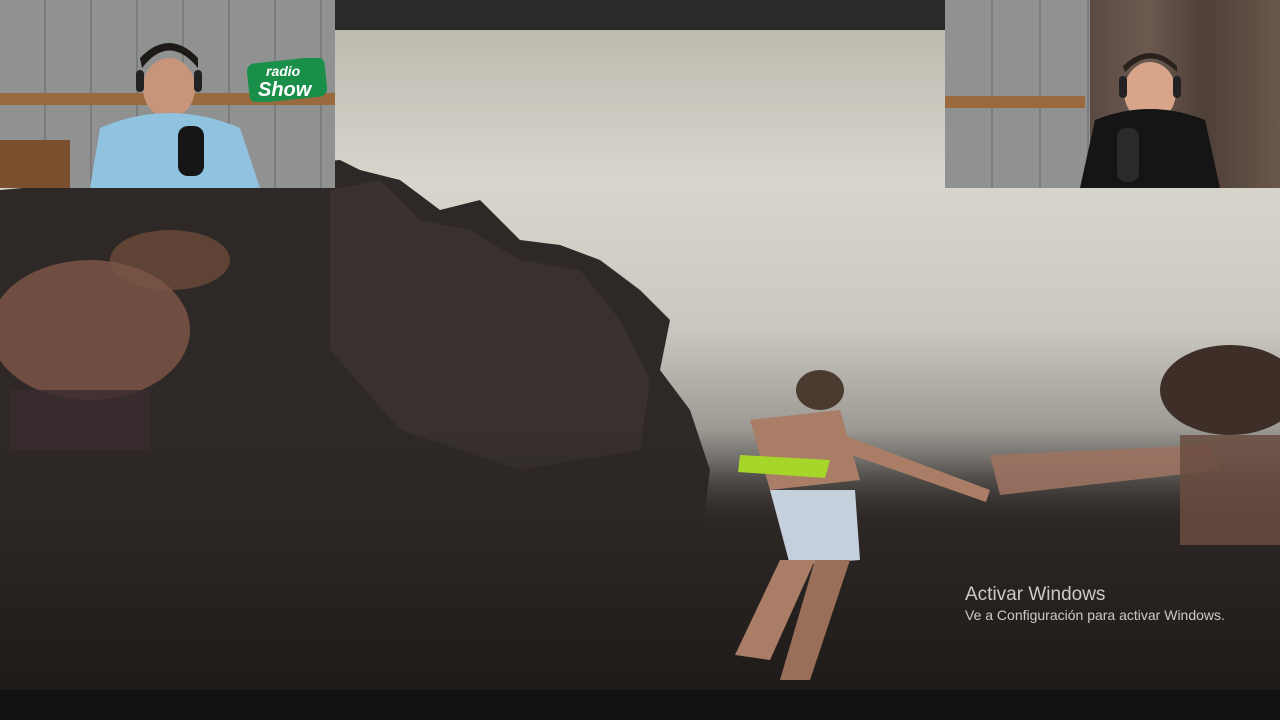 This screenshot has width=1280, height=720. I want to click on desk-corner, so click(35, 164).